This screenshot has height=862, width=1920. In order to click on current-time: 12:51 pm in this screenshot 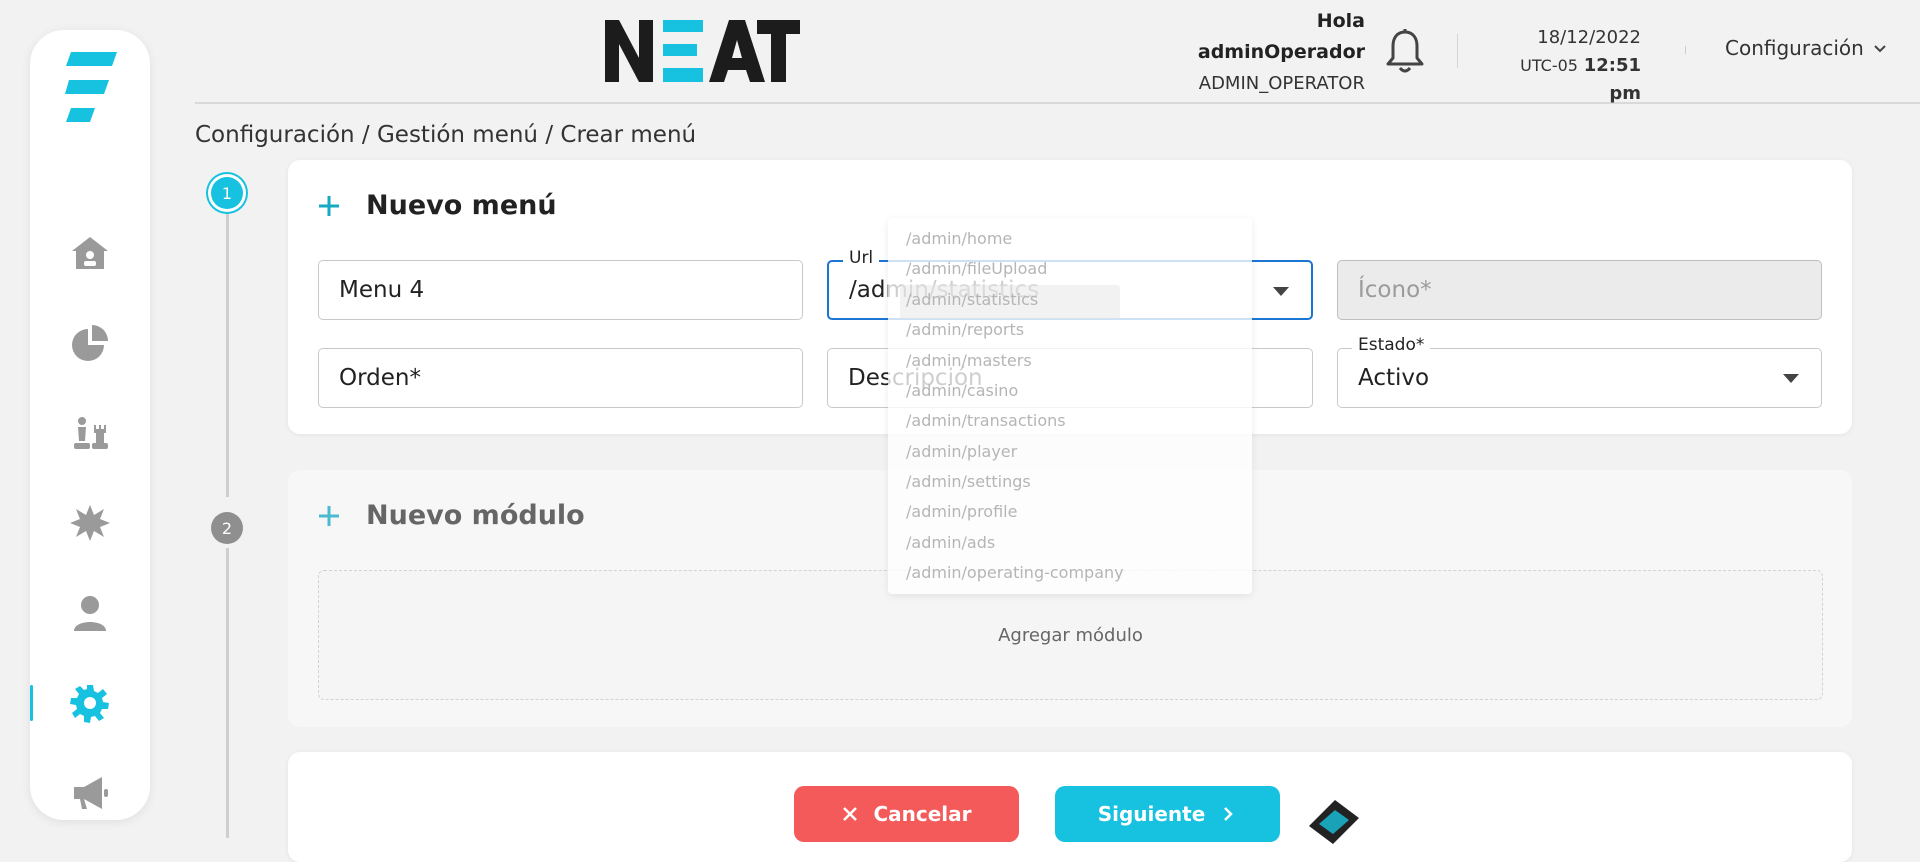, I will do `click(1612, 79)`.